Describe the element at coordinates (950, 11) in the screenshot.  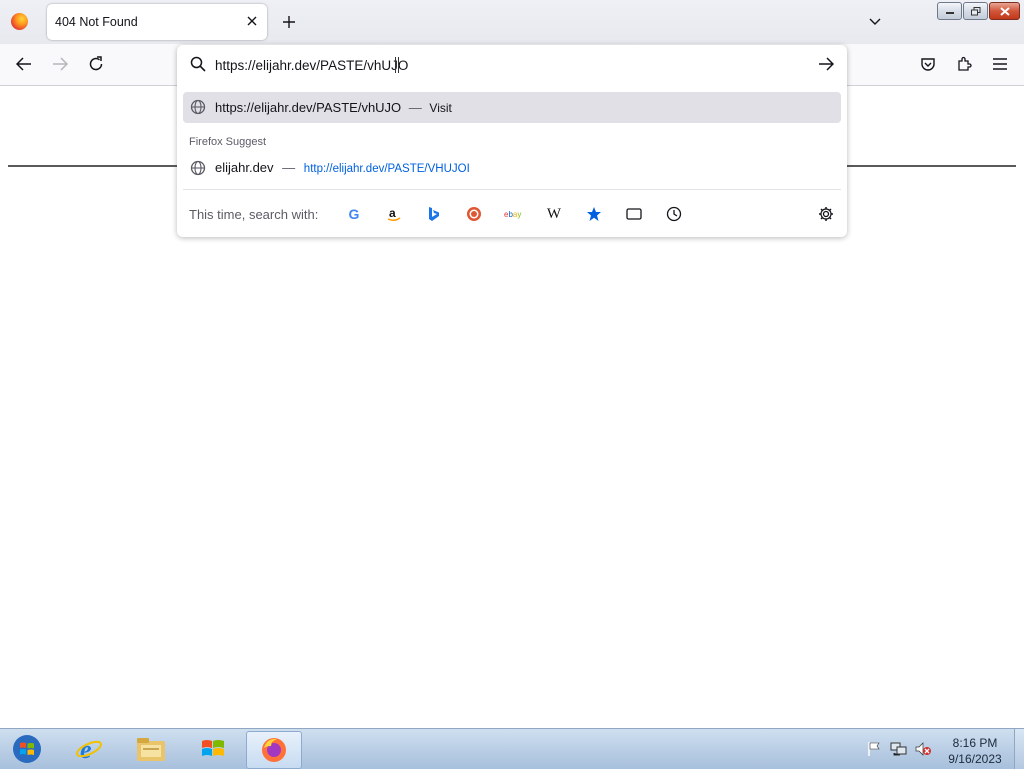
I see `minimize-button` at that location.